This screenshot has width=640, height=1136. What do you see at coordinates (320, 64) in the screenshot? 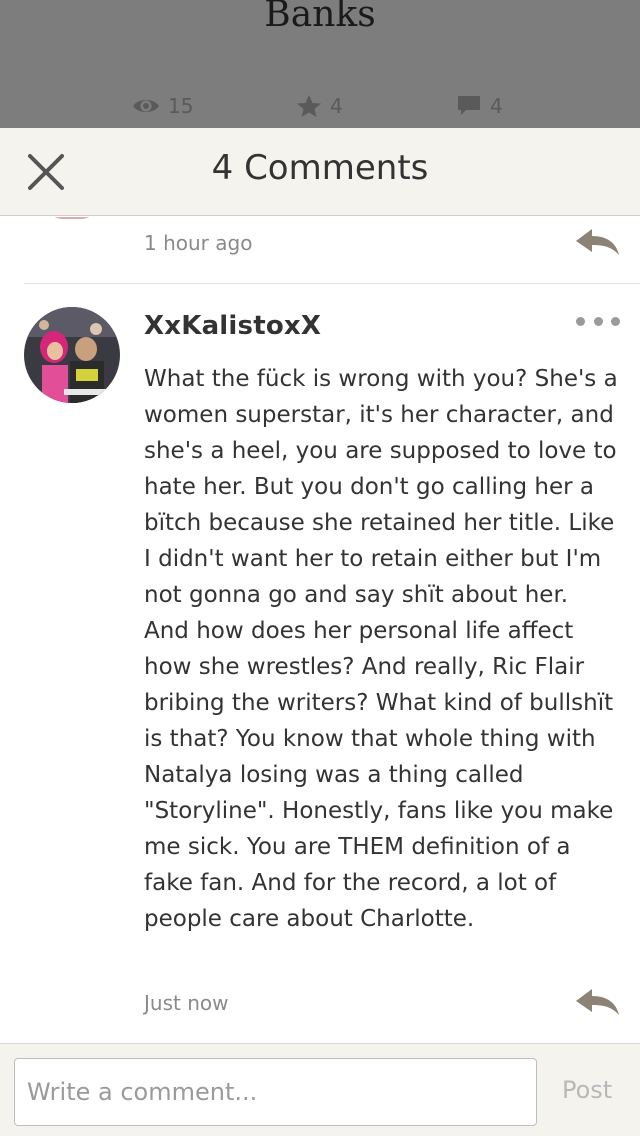
I see `story-header: Banks 15 4 4` at bounding box center [320, 64].